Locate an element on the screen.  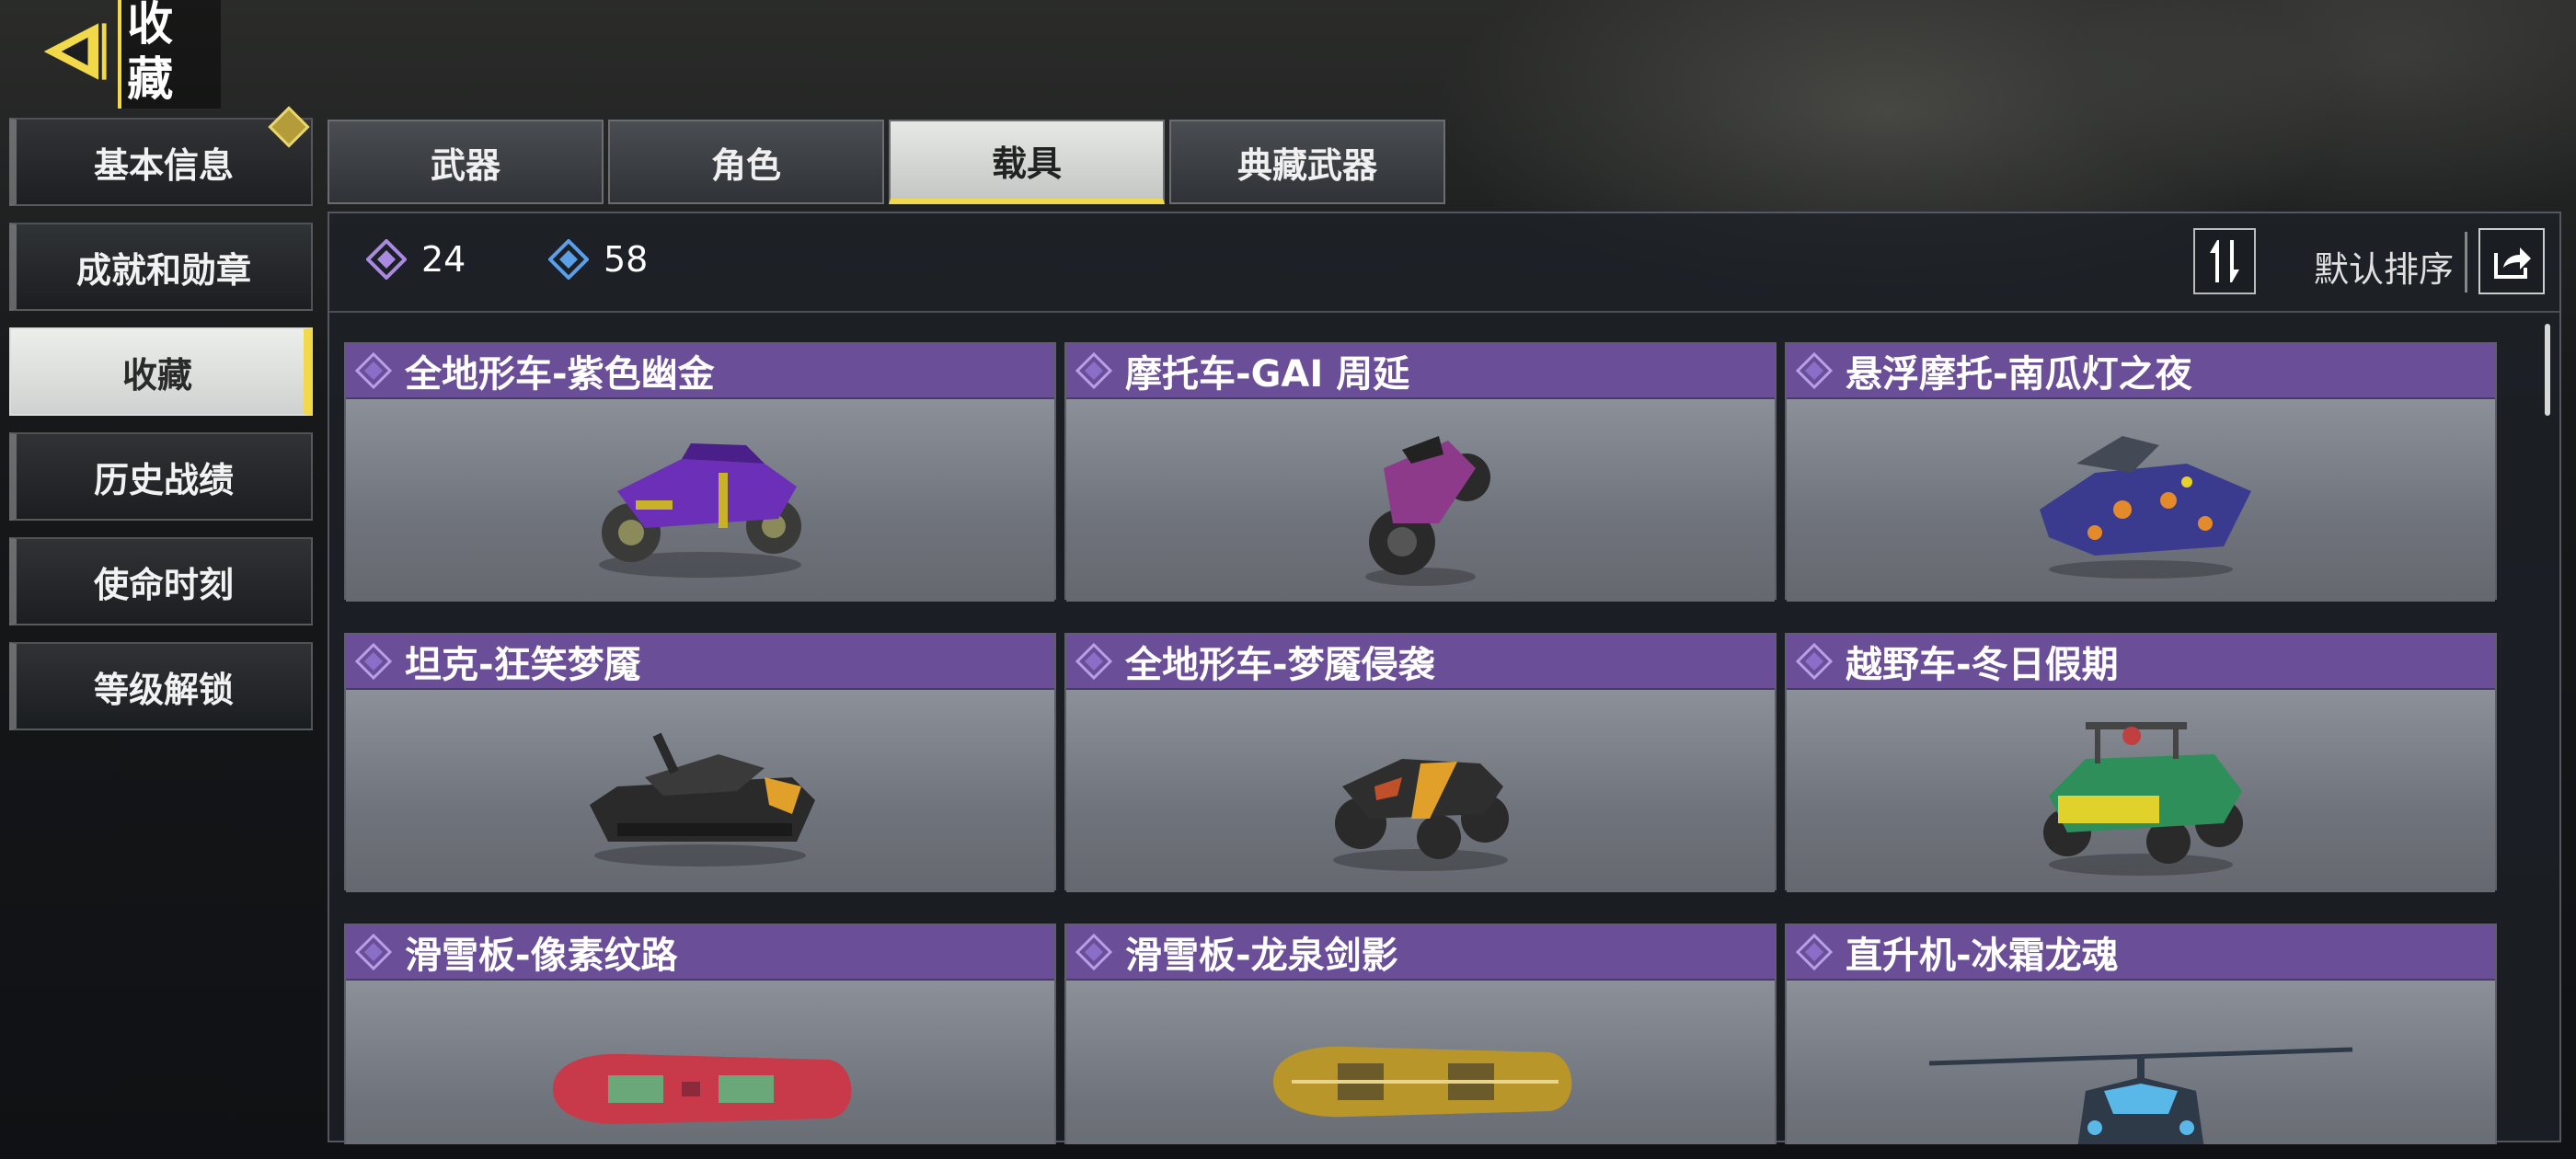
card-header: 摩托车-GAI 周延 is located at coordinates (1420, 371).